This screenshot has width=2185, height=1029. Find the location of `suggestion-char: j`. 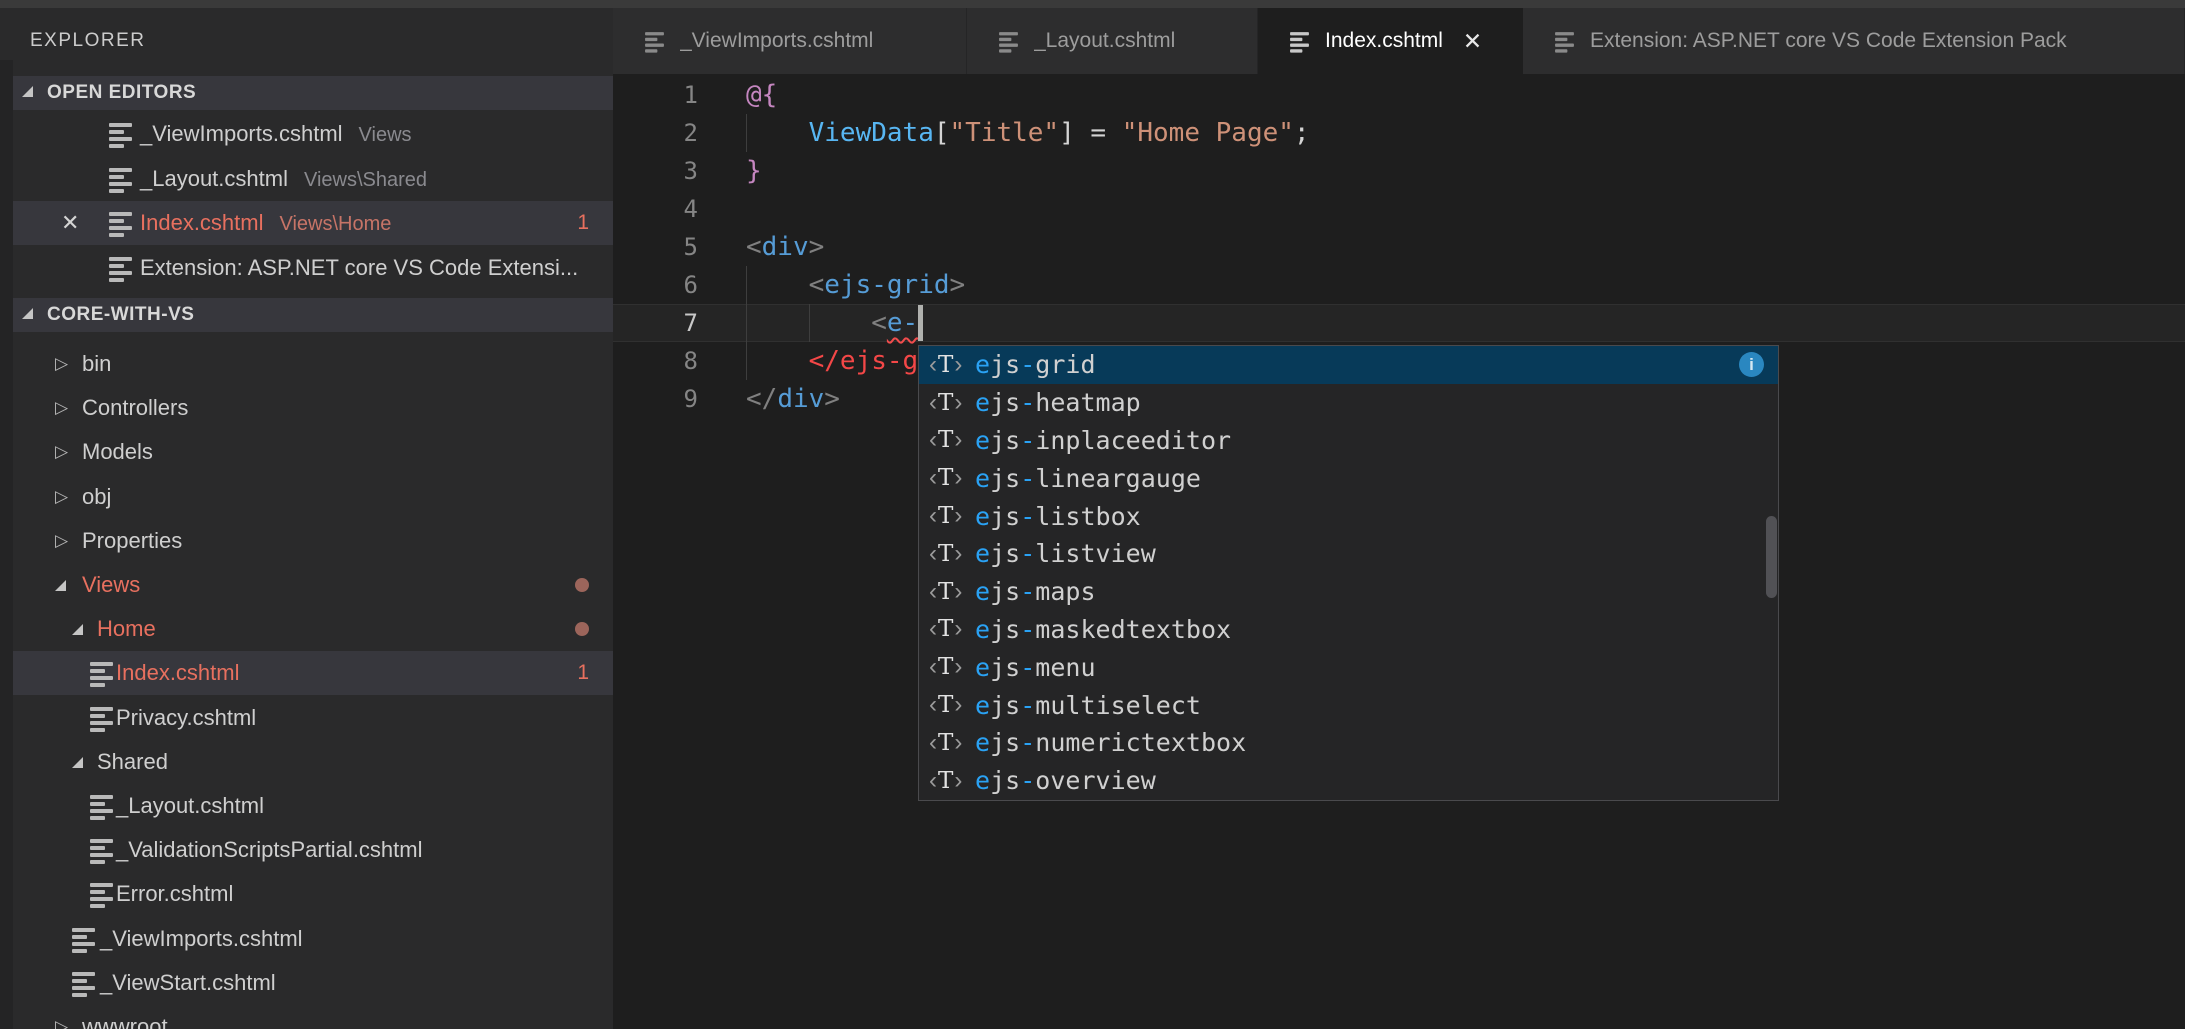

suggestion-char: j is located at coordinates (998, 705).